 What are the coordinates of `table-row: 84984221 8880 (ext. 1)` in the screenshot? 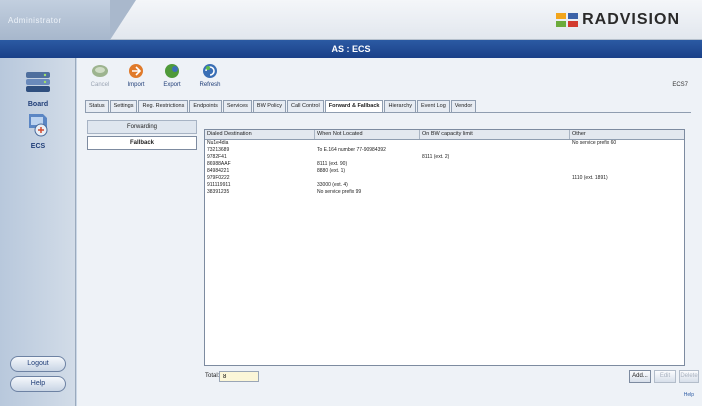 It's located at (444, 171).